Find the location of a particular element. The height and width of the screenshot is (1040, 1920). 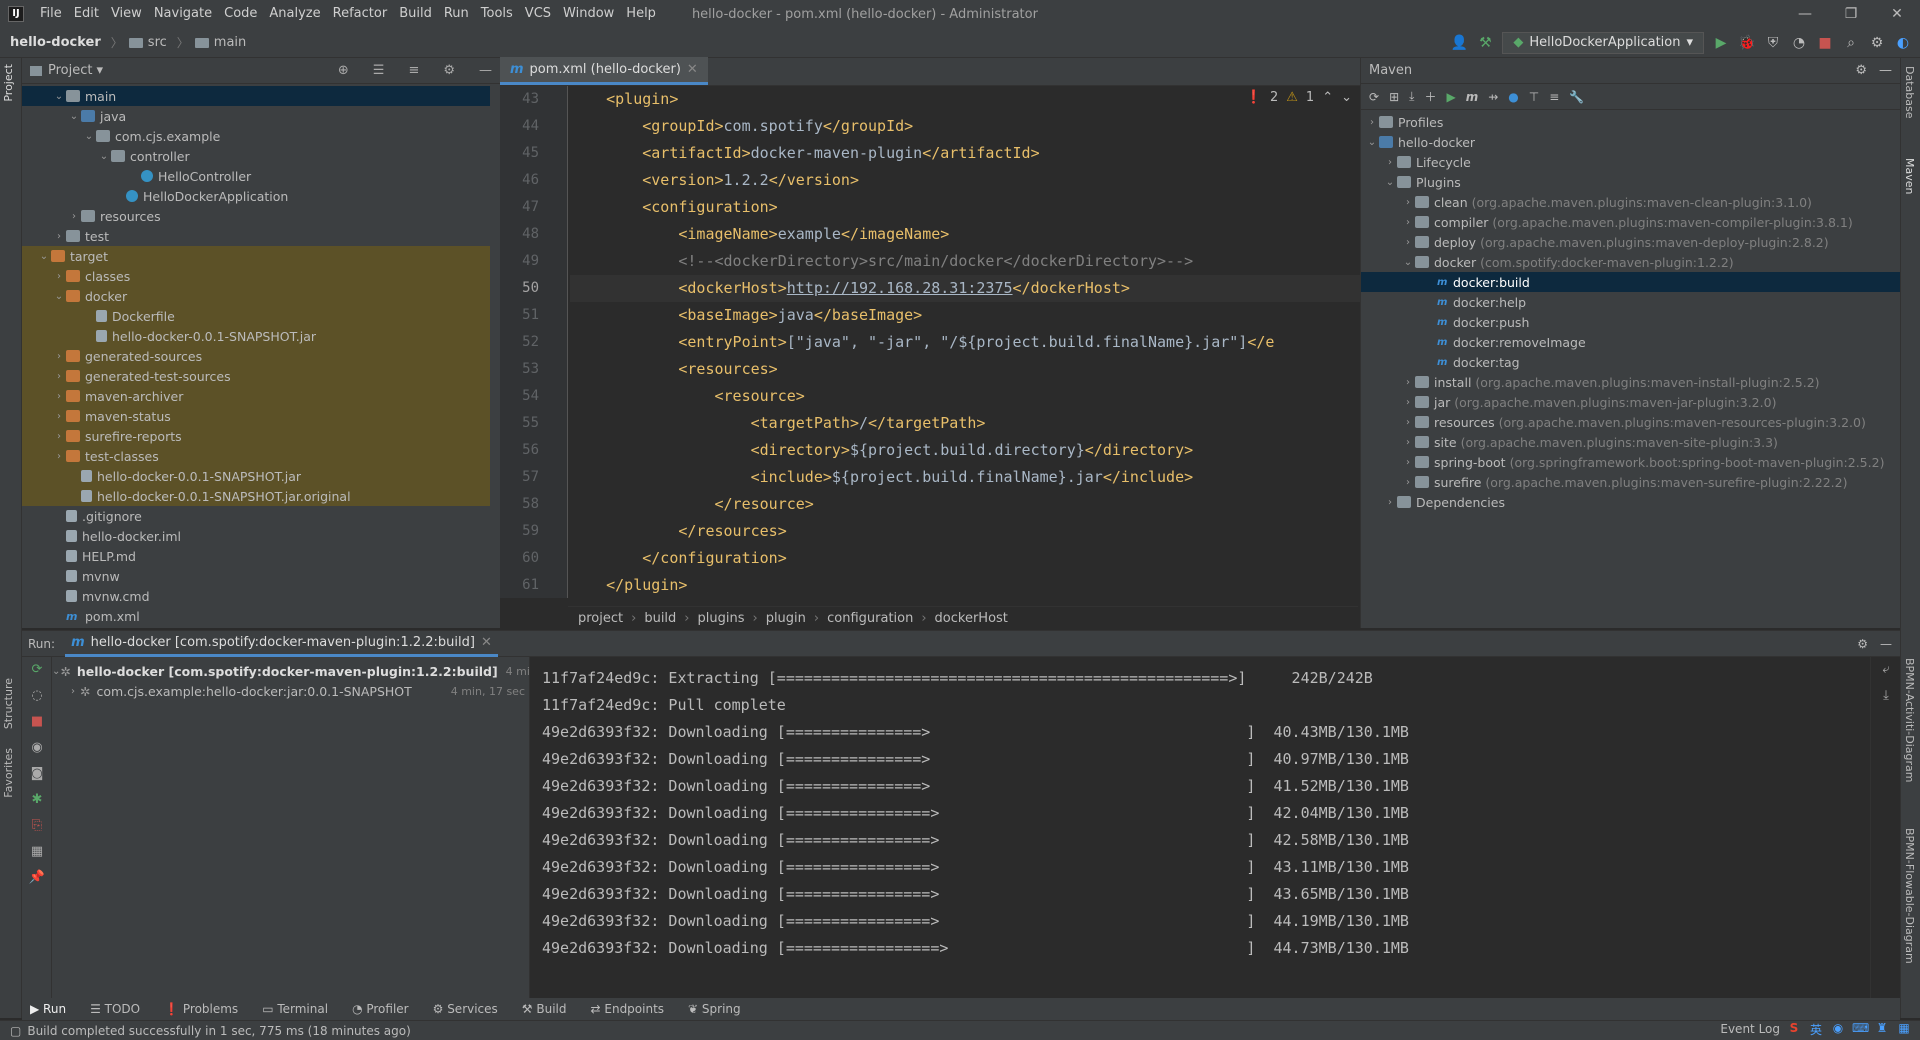

tree-item: ⌄ main is located at coordinates (256, 96).